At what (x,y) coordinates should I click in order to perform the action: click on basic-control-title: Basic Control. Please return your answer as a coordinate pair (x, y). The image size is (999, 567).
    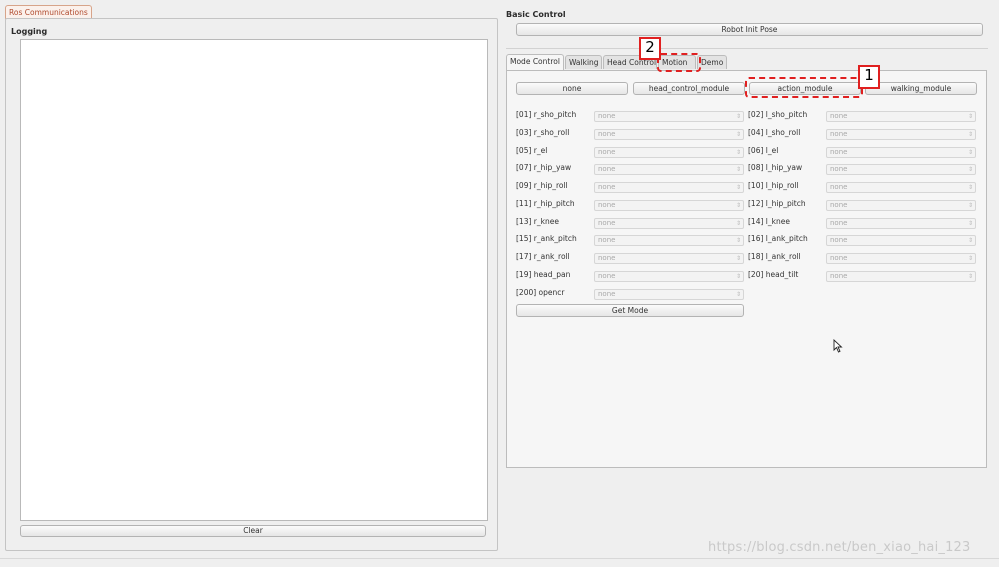
    Looking at the image, I should click on (536, 14).